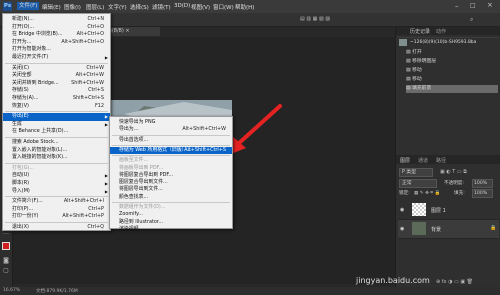  What do you see at coordinates (438, 210) in the screenshot?
I see `layer-name: 图层 1` at bounding box center [438, 210].